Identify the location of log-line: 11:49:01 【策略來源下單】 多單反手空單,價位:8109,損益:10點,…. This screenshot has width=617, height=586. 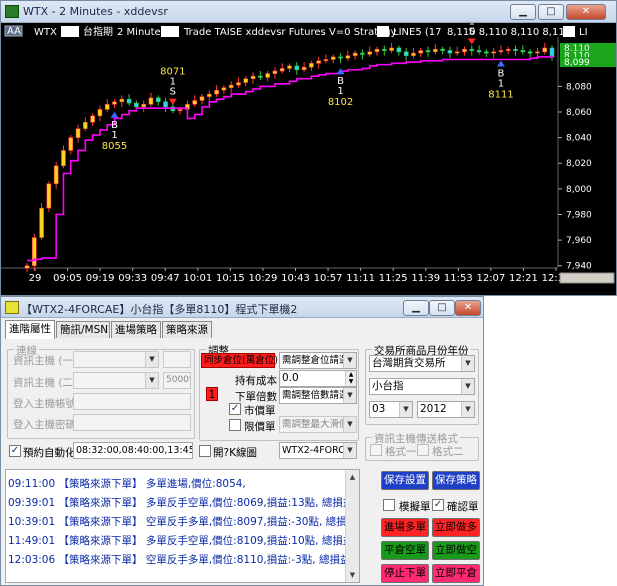
(184, 541).